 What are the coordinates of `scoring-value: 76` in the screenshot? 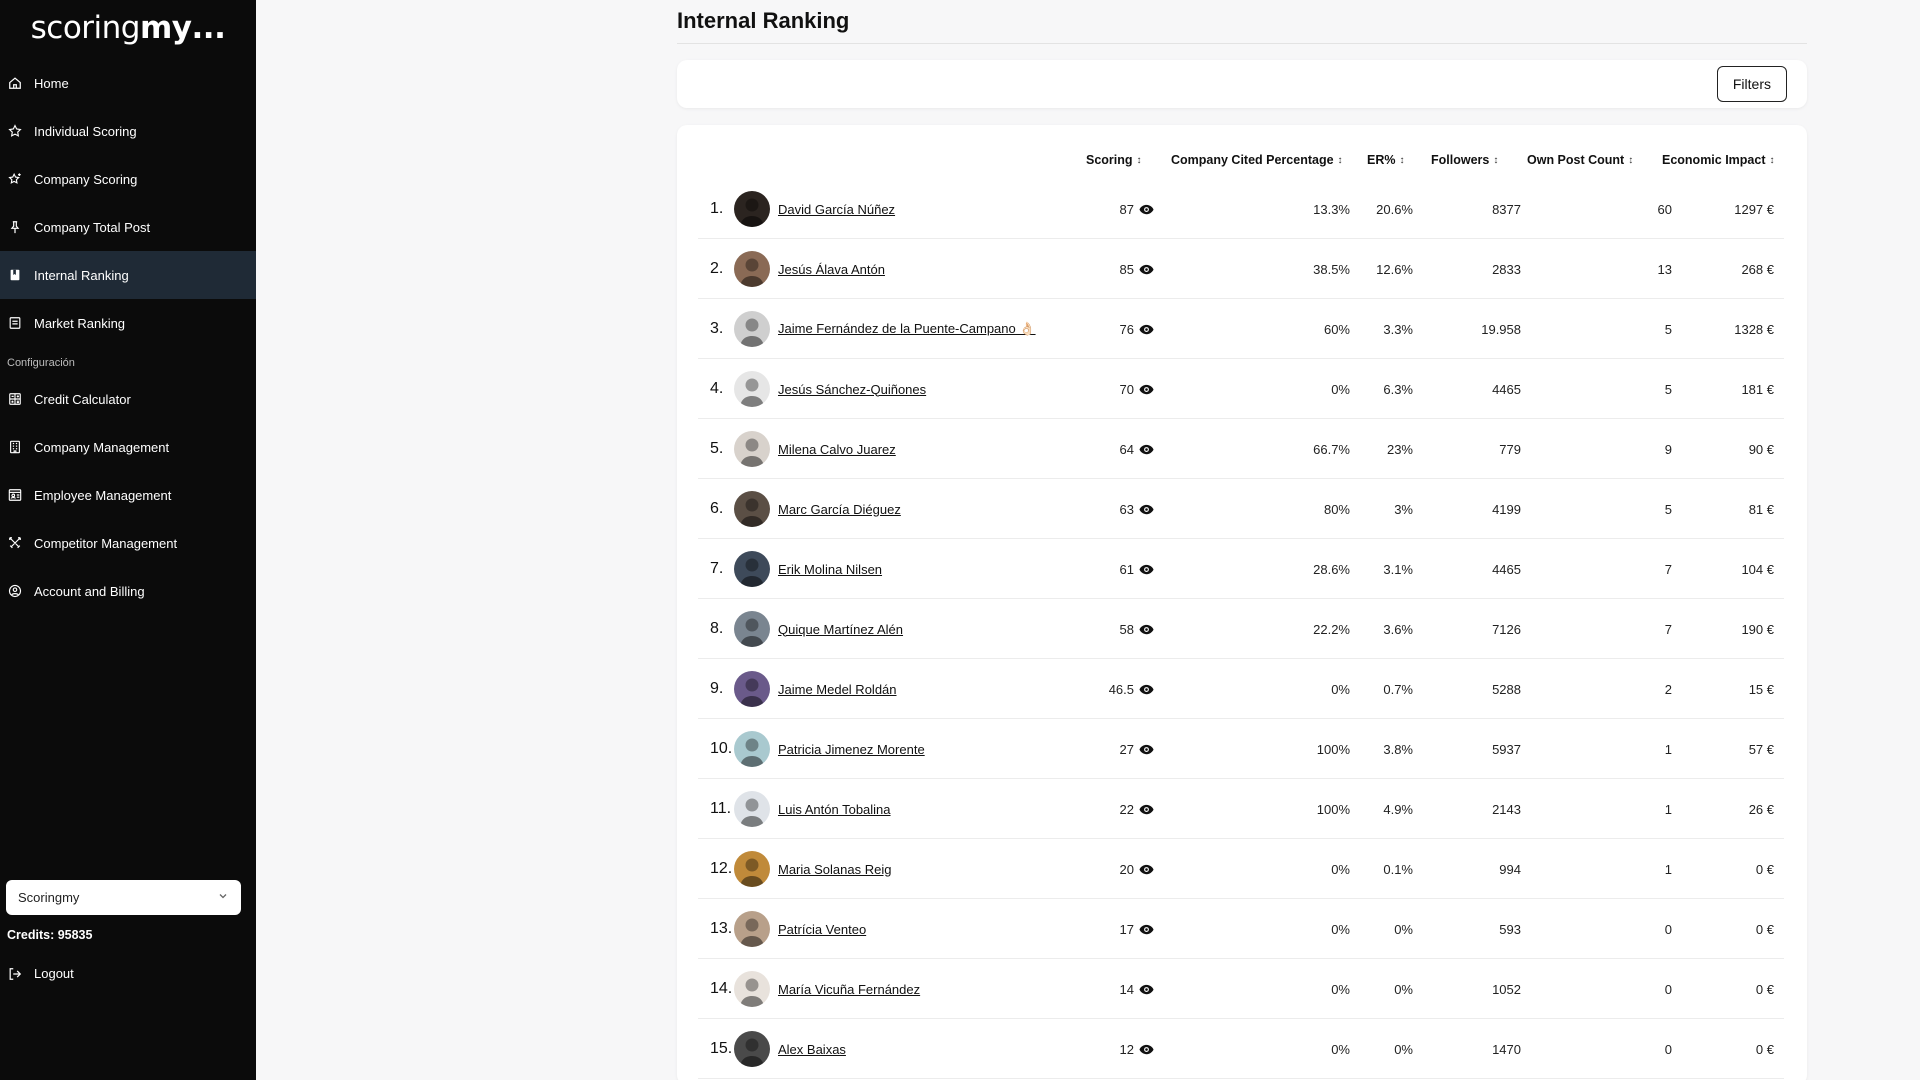 It's located at (1126, 329).